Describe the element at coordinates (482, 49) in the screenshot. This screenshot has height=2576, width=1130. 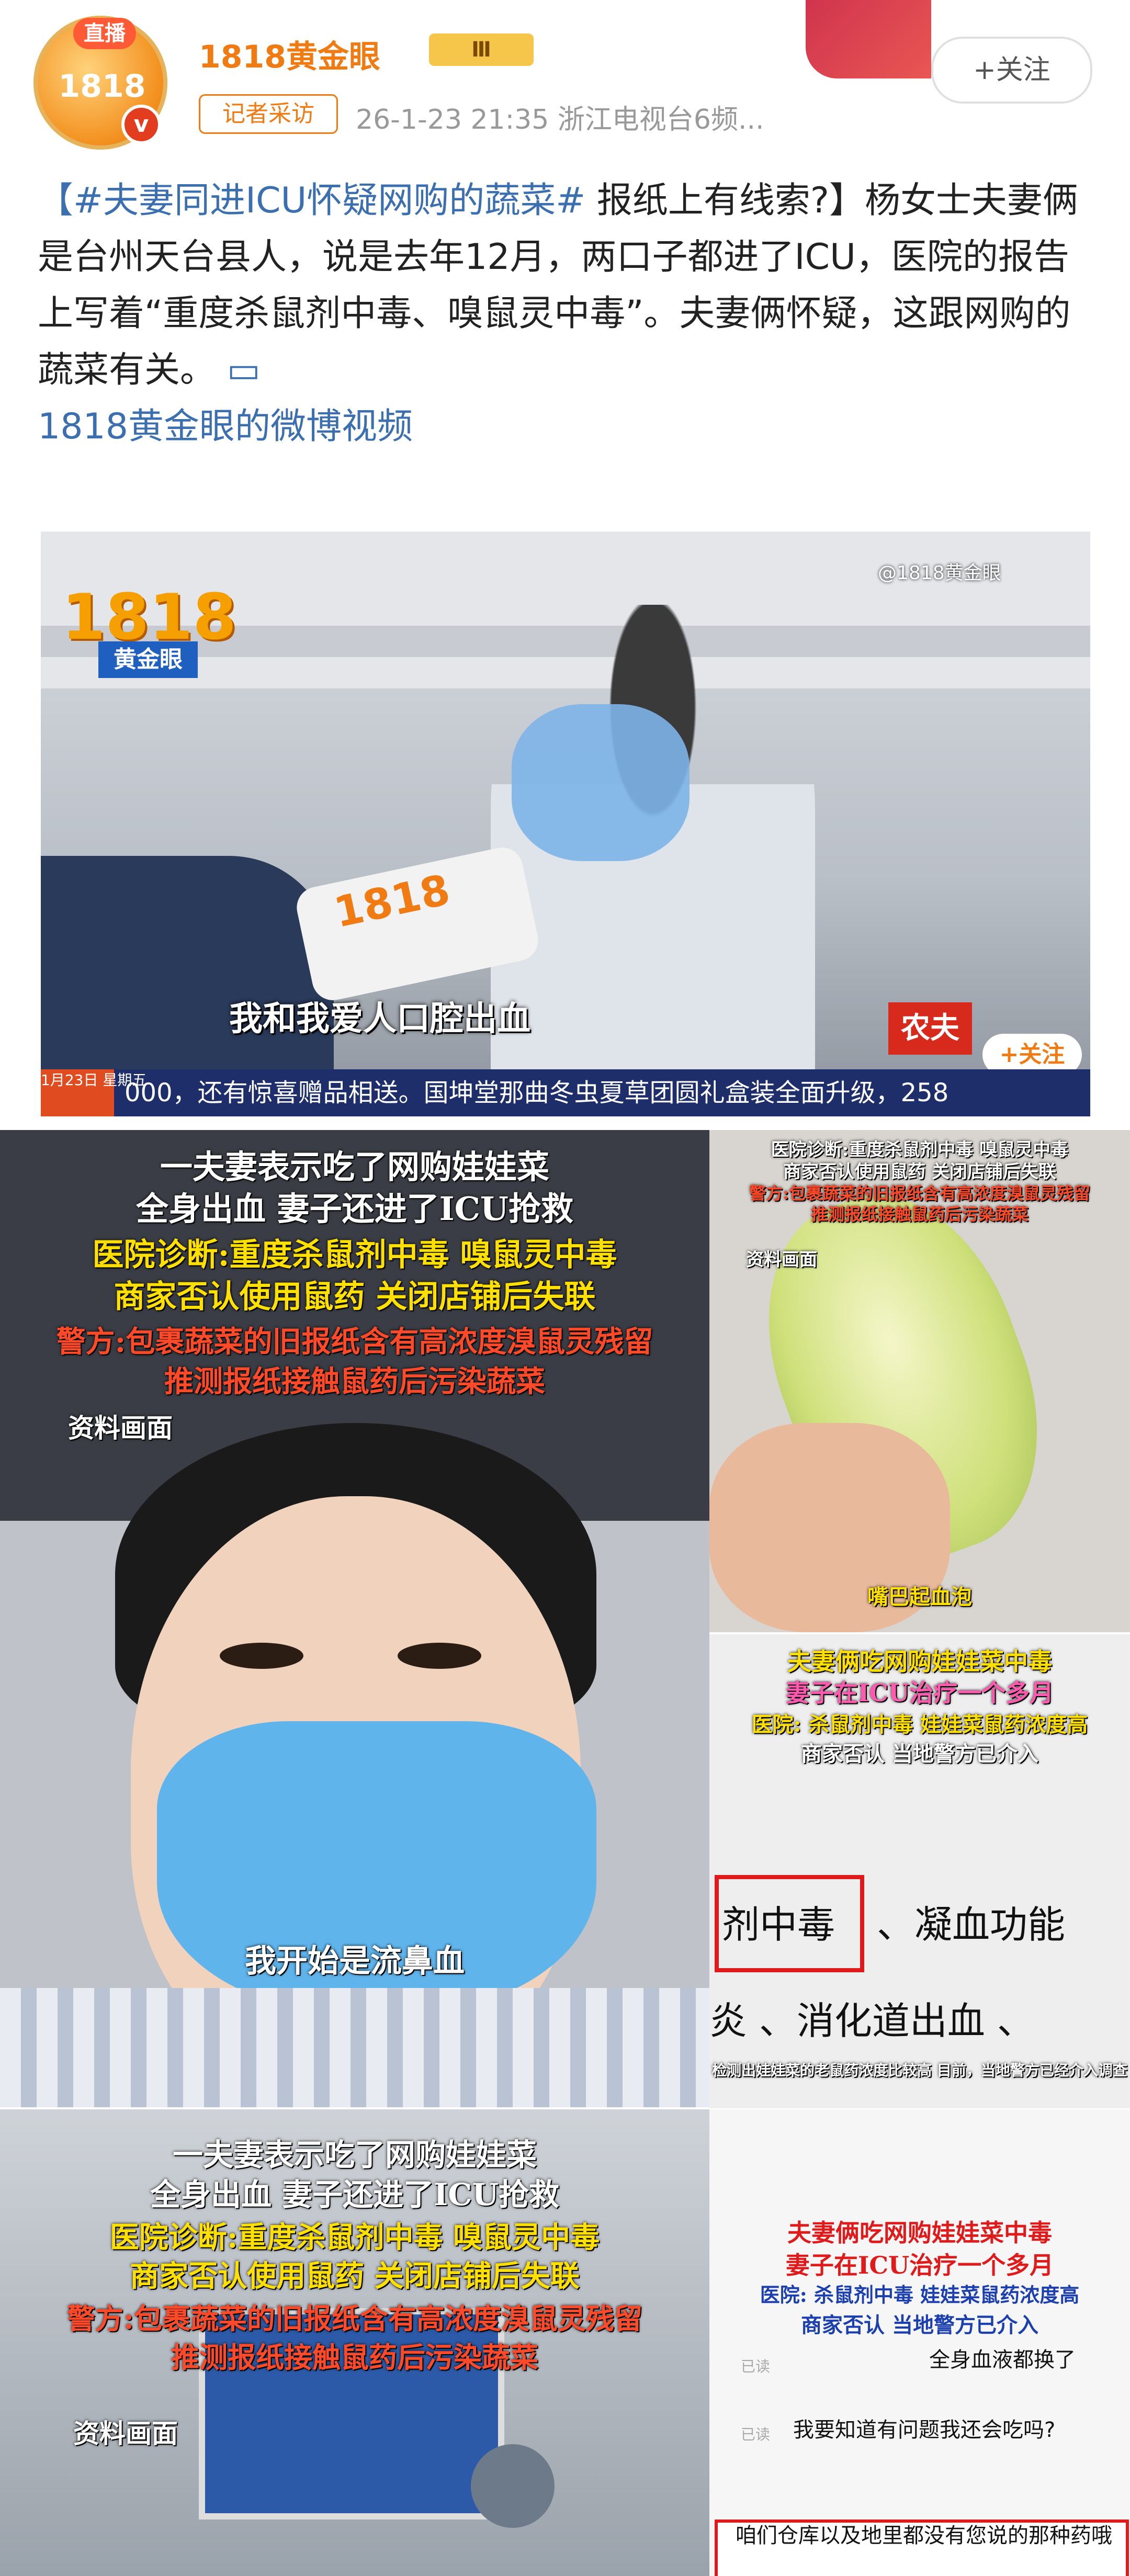
I see `rank-badge: Ⅲ` at that location.